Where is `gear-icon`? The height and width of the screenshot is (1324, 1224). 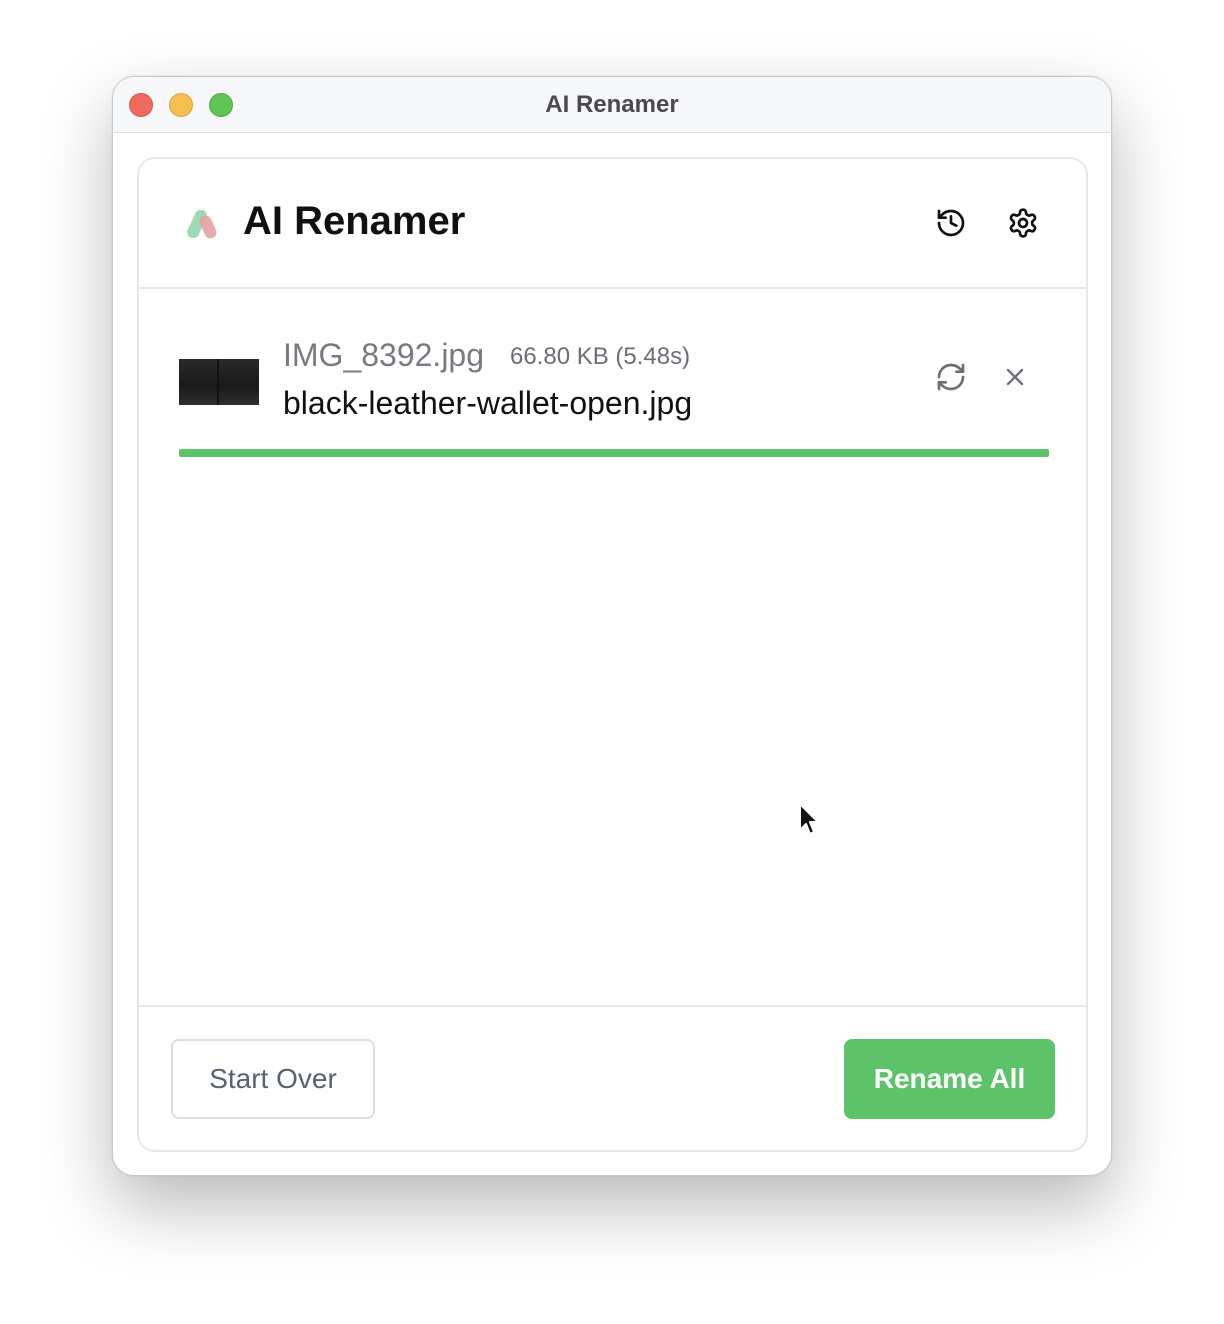
gear-icon is located at coordinates (1023, 223).